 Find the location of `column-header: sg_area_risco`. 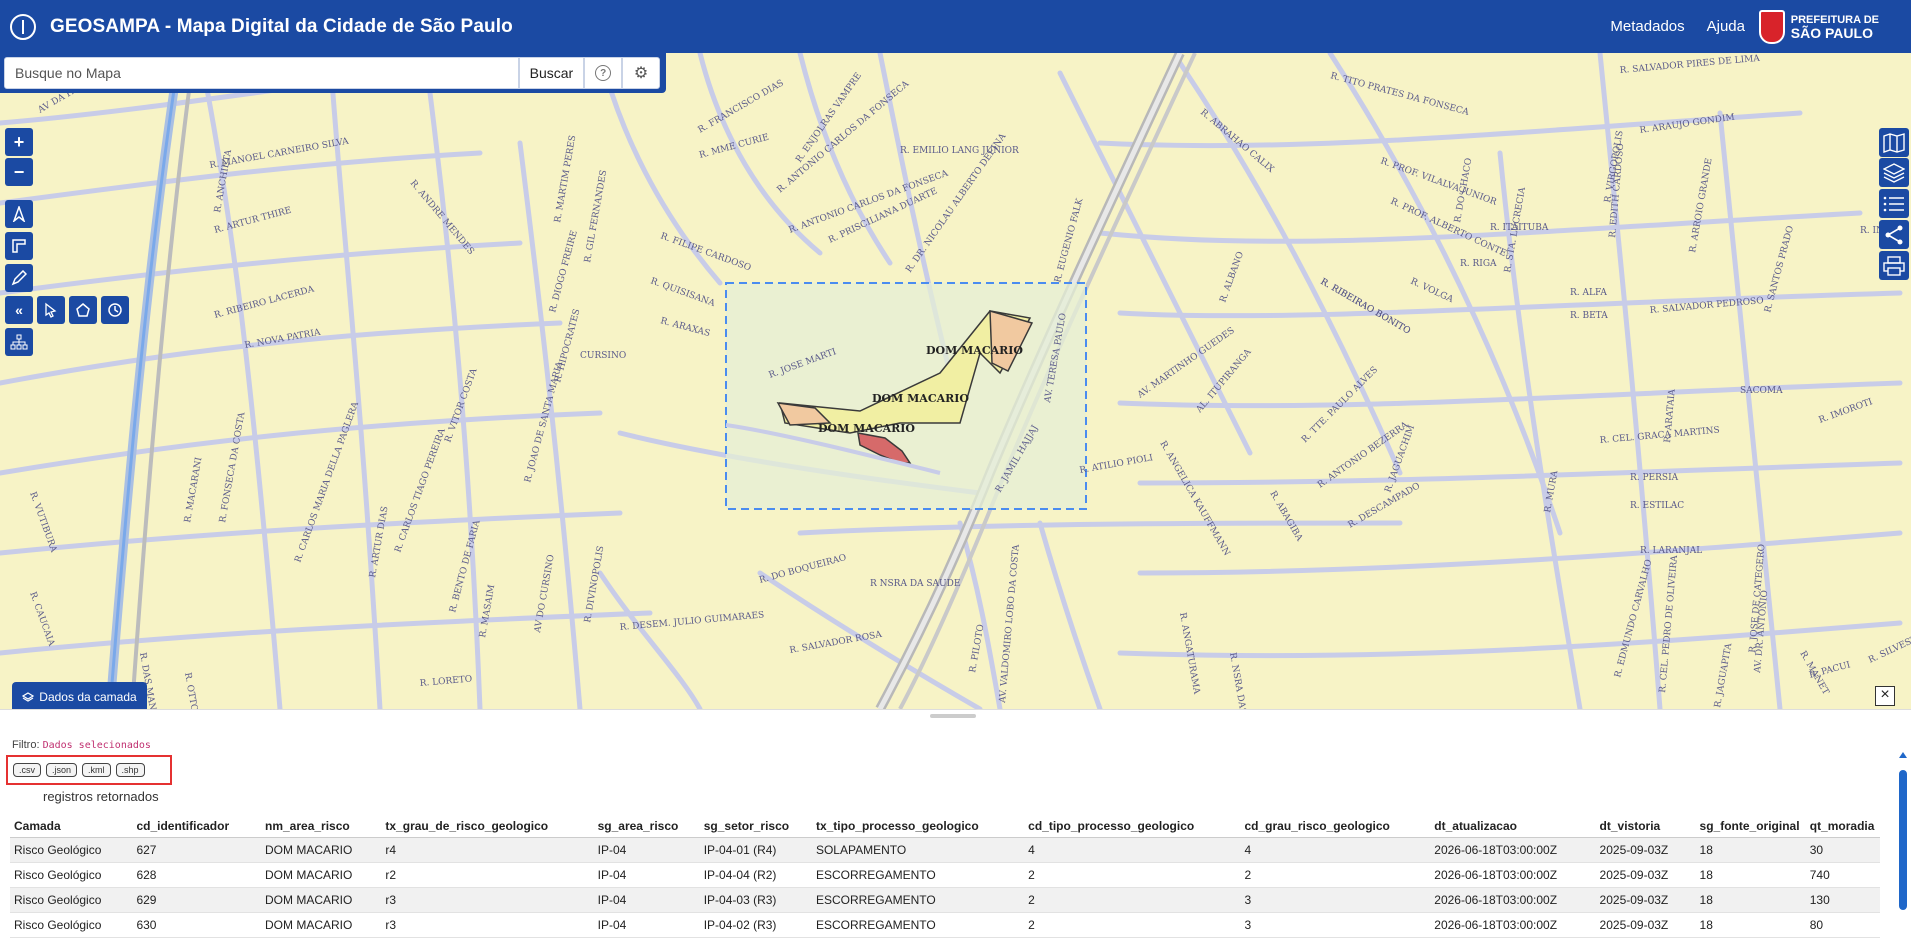

column-header: sg_area_risco is located at coordinates (646, 826).